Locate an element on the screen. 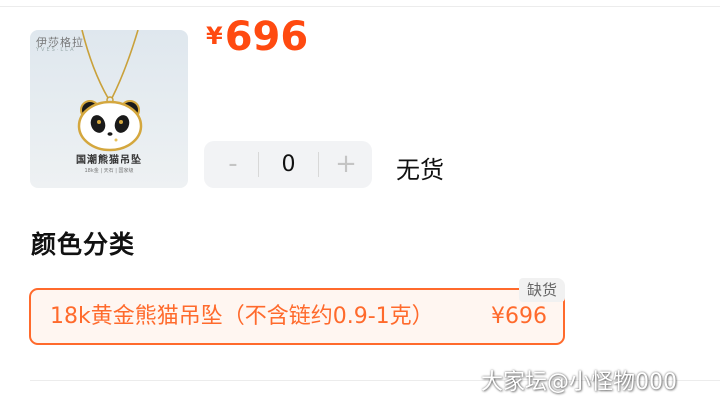 The height and width of the screenshot is (406, 720). product-price: ¥696 is located at coordinates (257, 37).